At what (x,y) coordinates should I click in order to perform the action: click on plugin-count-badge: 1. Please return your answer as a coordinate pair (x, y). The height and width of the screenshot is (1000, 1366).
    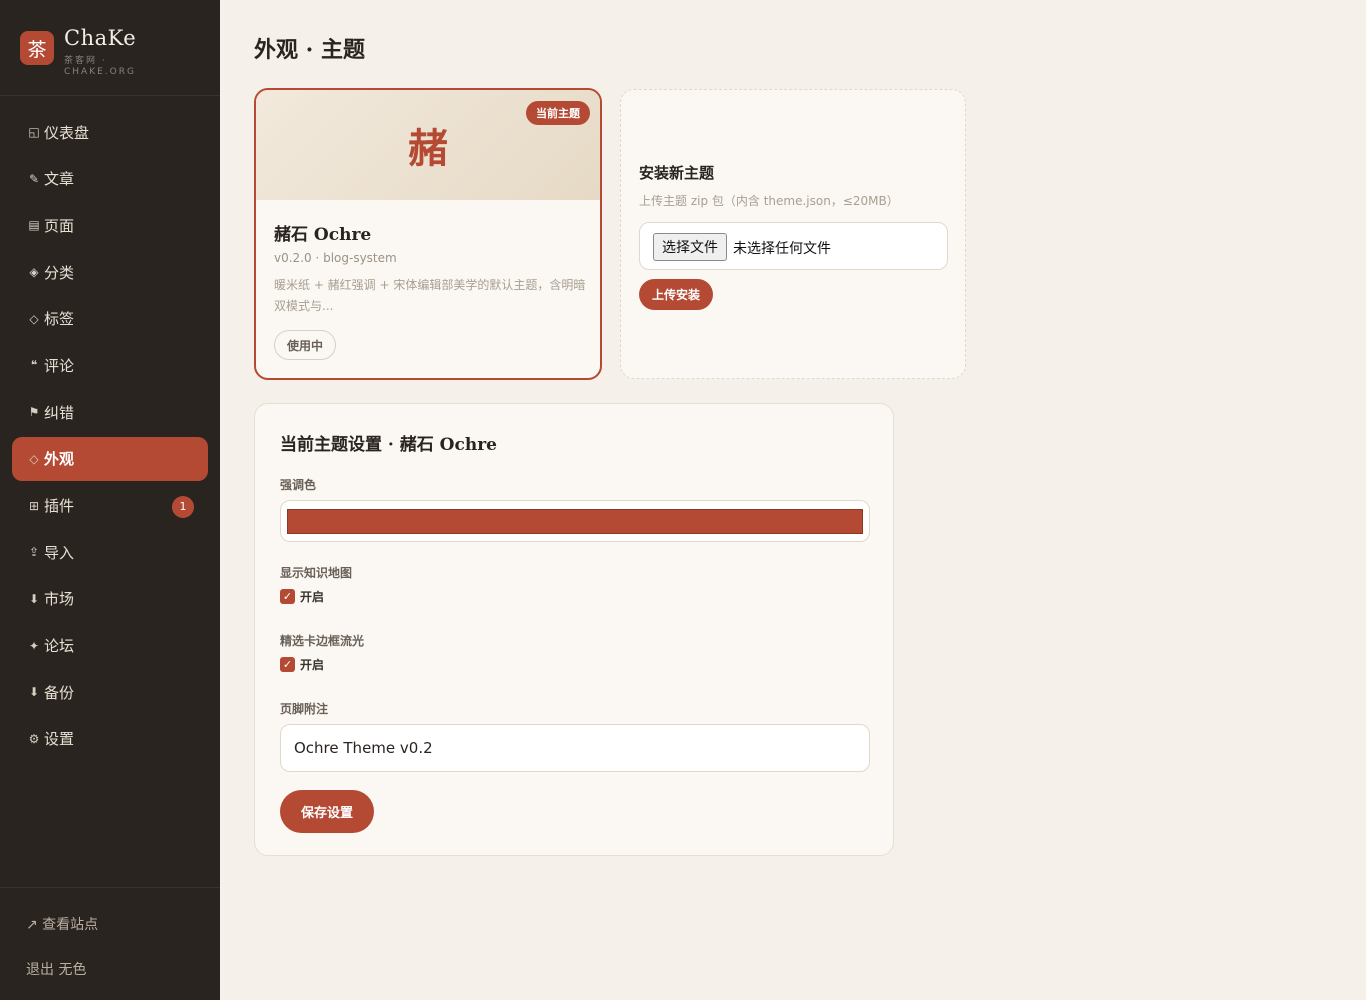
    Looking at the image, I should click on (183, 506).